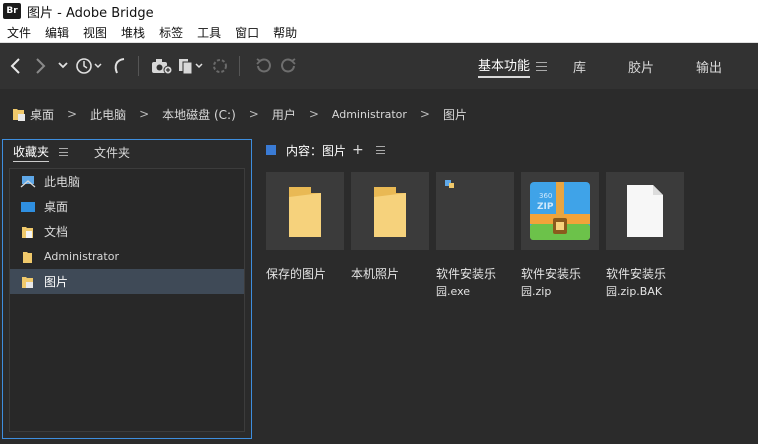 This screenshot has height=444, width=758. I want to click on thumbnail-item: 软件安装乐 园.zip.BAK, so click(645, 236).